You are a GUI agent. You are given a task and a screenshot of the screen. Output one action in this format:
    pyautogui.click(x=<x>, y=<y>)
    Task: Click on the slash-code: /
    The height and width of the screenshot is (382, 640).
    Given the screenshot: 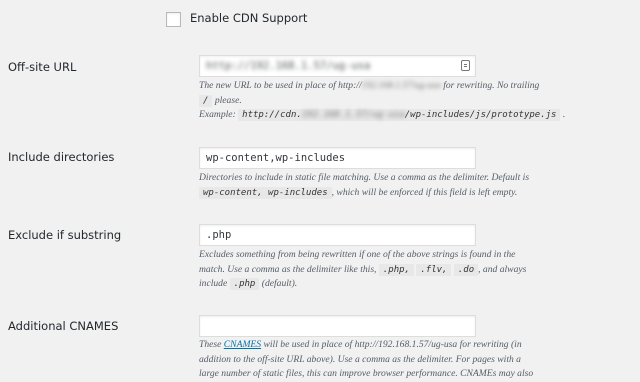 What is the action you would take?
    pyautogui.click(x=206, y=100)
    